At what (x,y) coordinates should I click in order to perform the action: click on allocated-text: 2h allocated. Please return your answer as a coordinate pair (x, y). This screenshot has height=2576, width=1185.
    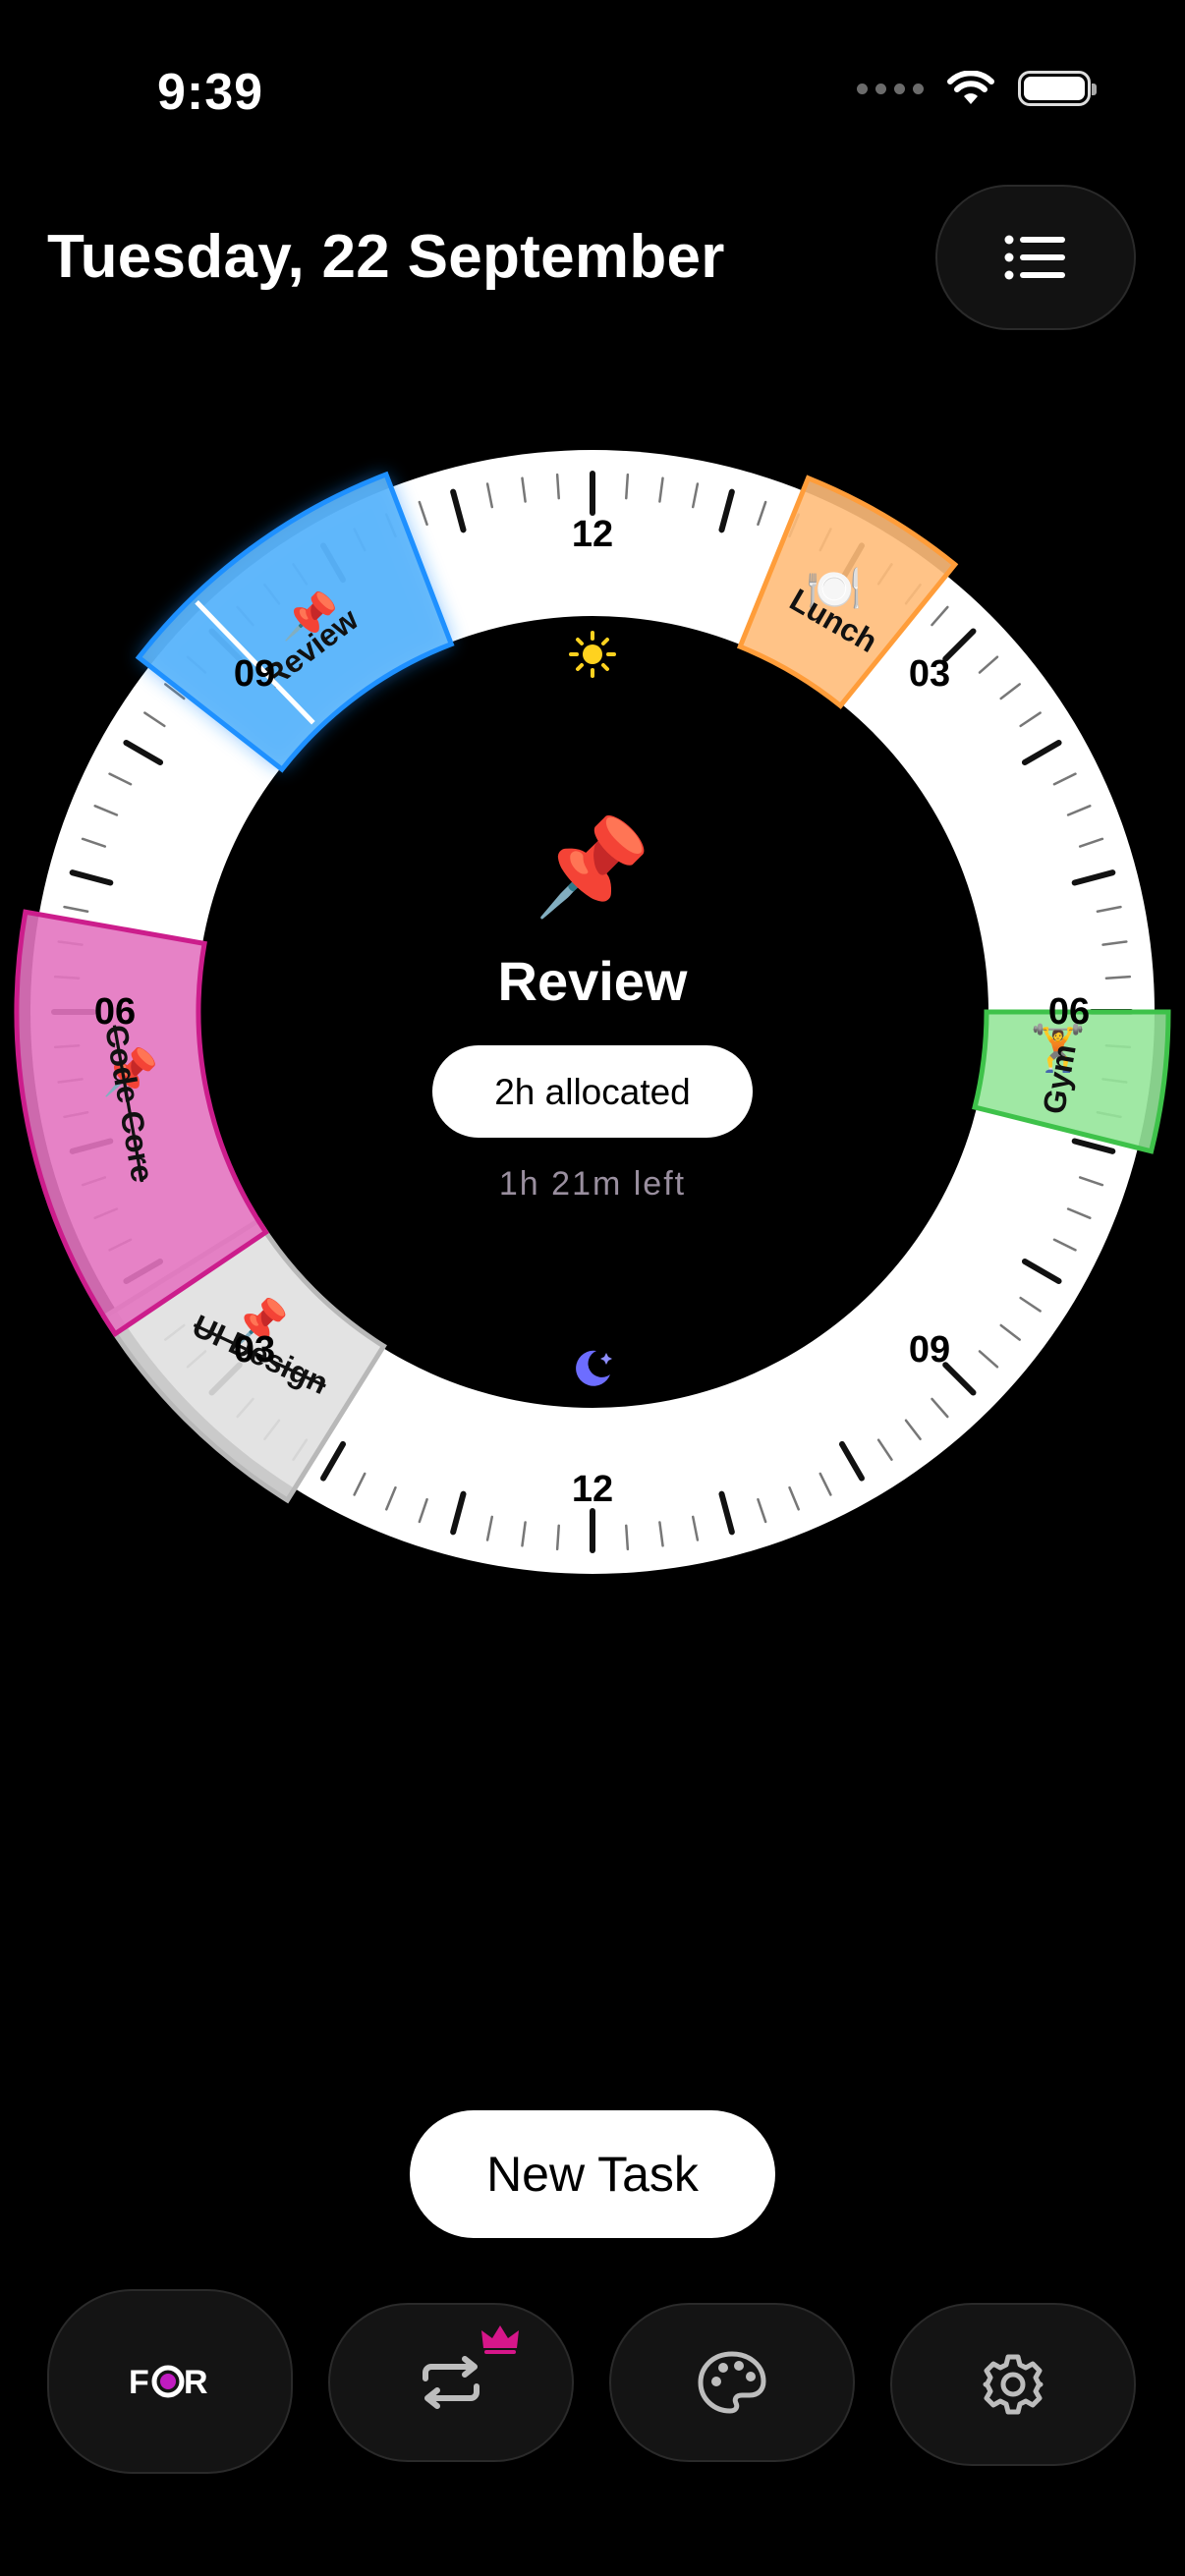
    Looking at the image, I should click on (592, 1092).